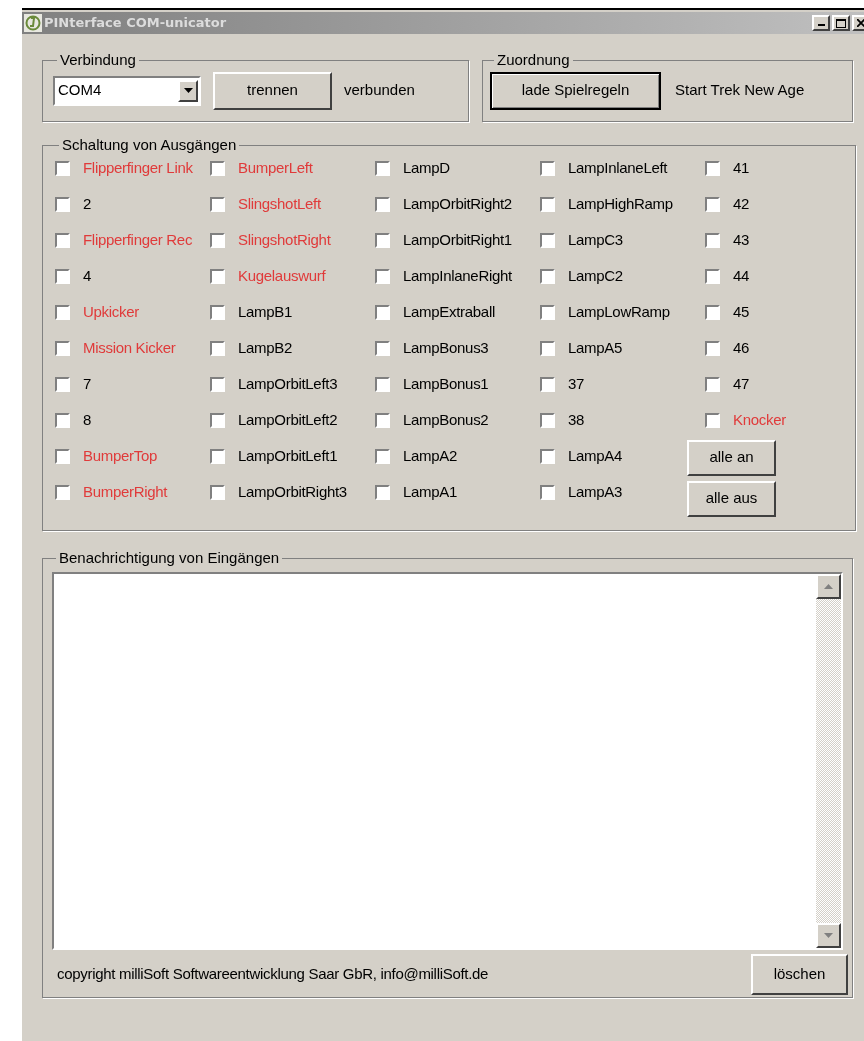 The width and height of the screenshot is (864, 1041). What do you see at coordinates (87, 384) in the screenshot?
I see `checkbox-label: 7` at bounding box center [87, 384].